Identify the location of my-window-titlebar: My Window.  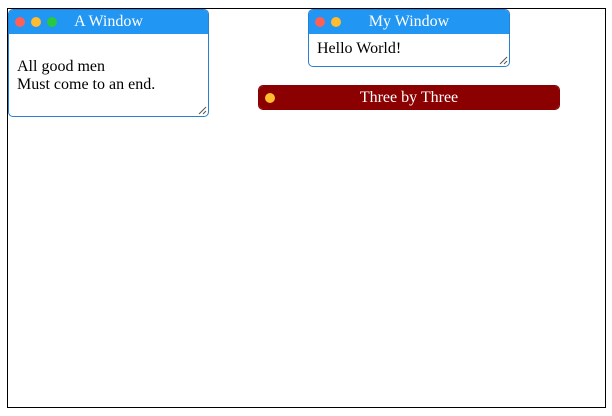
(409, 22).